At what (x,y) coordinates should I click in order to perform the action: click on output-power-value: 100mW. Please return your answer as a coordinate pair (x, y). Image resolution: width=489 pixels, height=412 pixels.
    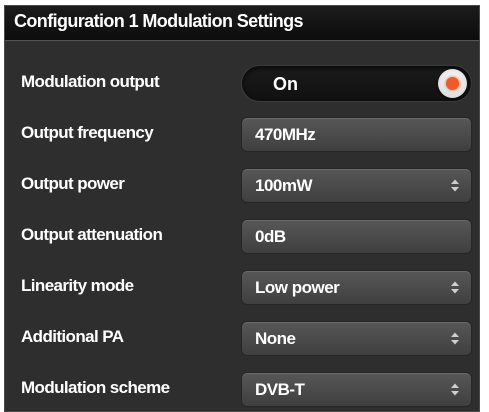
    Looking at the image, I should click on (284, 185).